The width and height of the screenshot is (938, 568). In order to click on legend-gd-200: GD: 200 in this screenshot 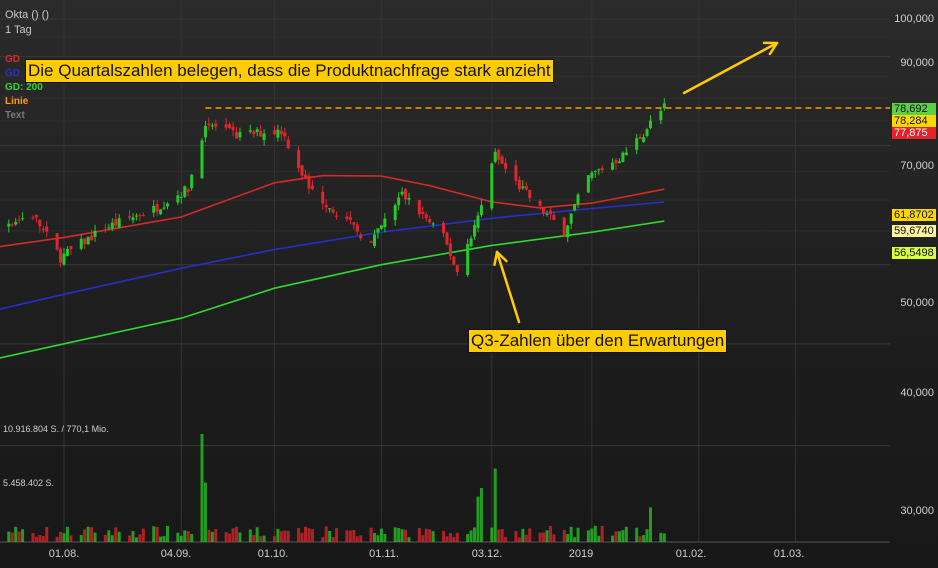, I will do `click(24, 87)`.